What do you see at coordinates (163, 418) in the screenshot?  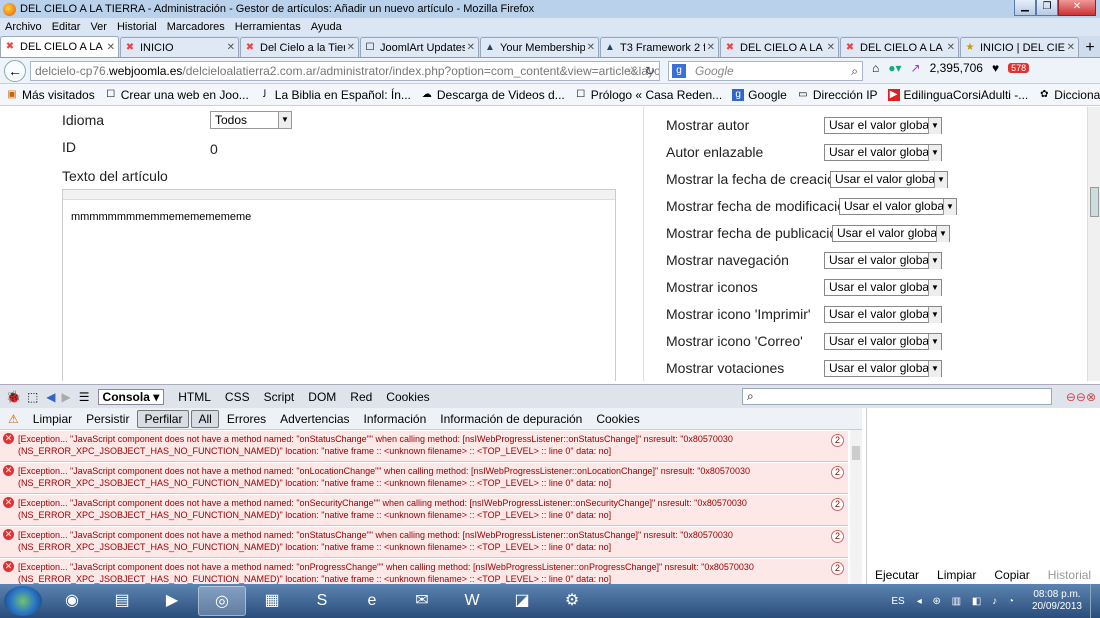 I see `perfilar-button: Perfilar` at bounding box center [163, 418].